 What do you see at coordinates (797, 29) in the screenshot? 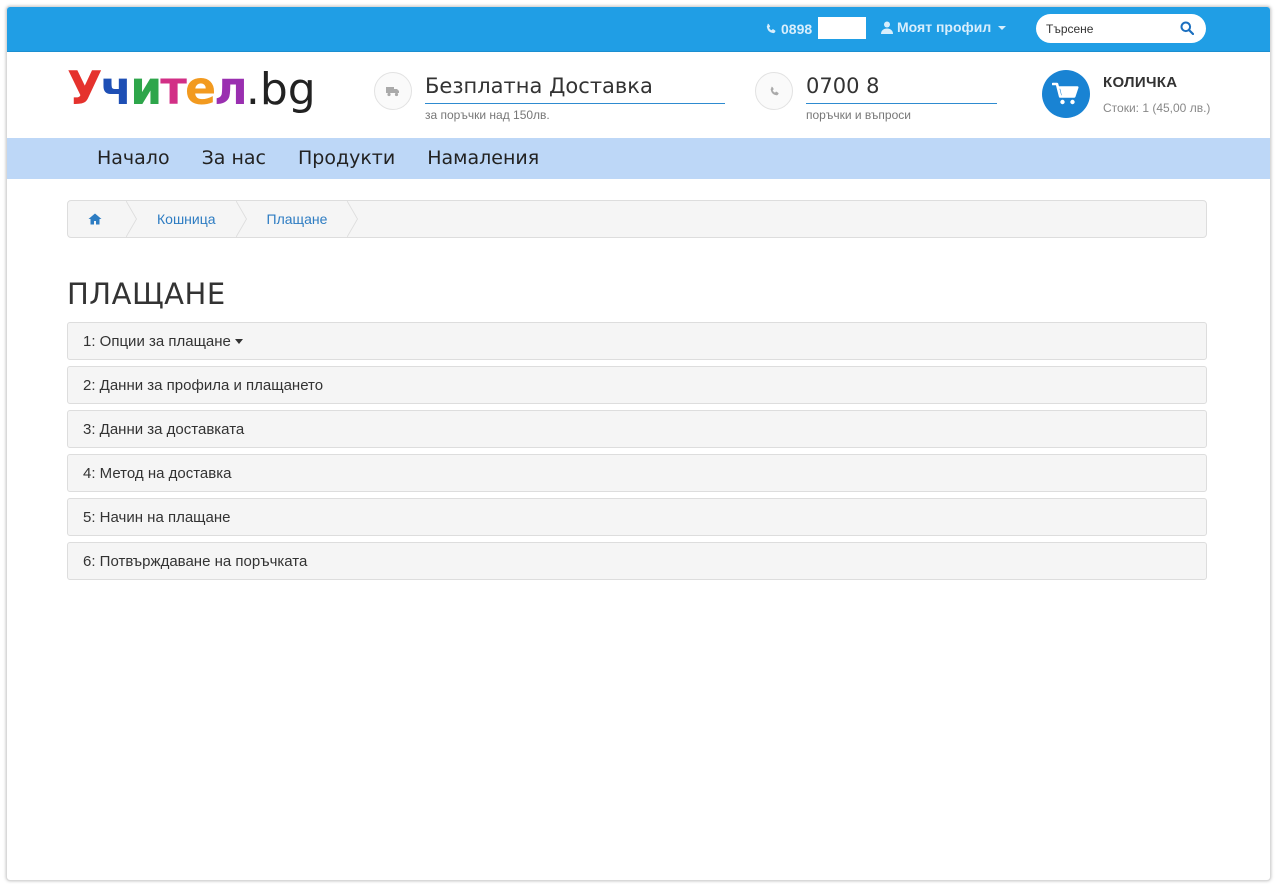
I see `topbar-phone-number: 0898` at bounding box center [797, 29].